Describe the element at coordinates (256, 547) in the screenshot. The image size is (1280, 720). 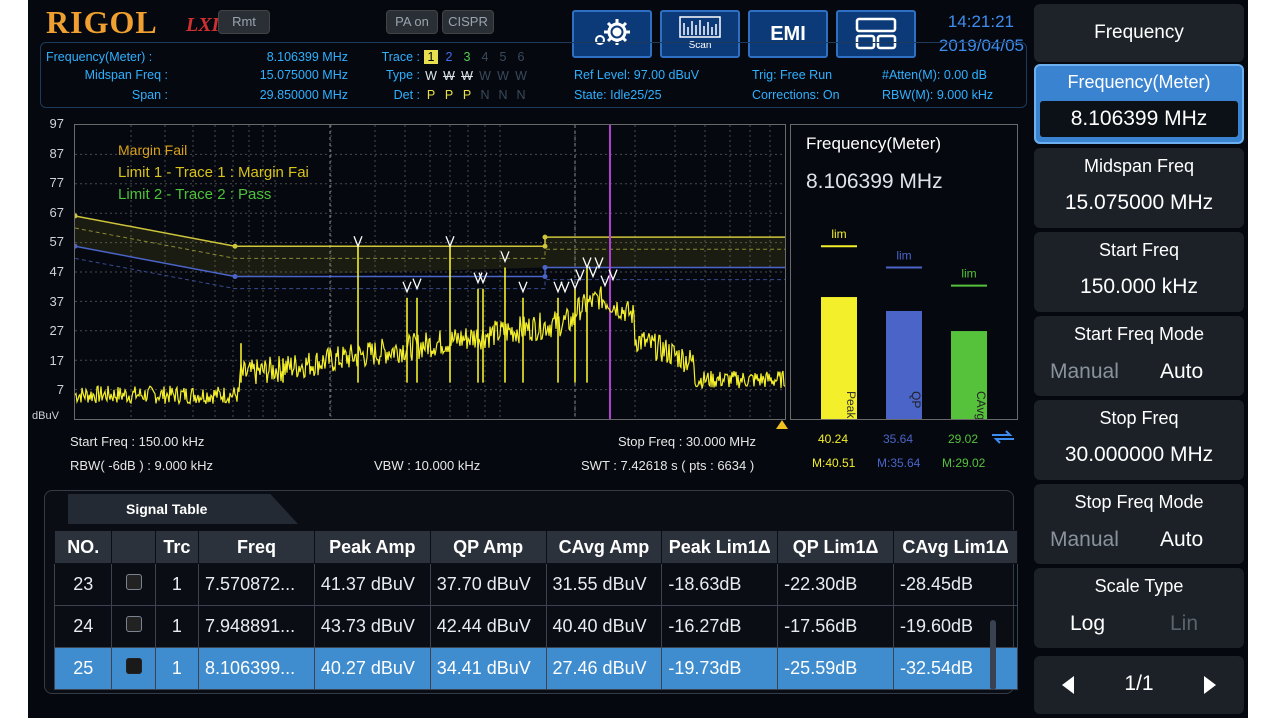
I see `column-header: Freq` at that location.